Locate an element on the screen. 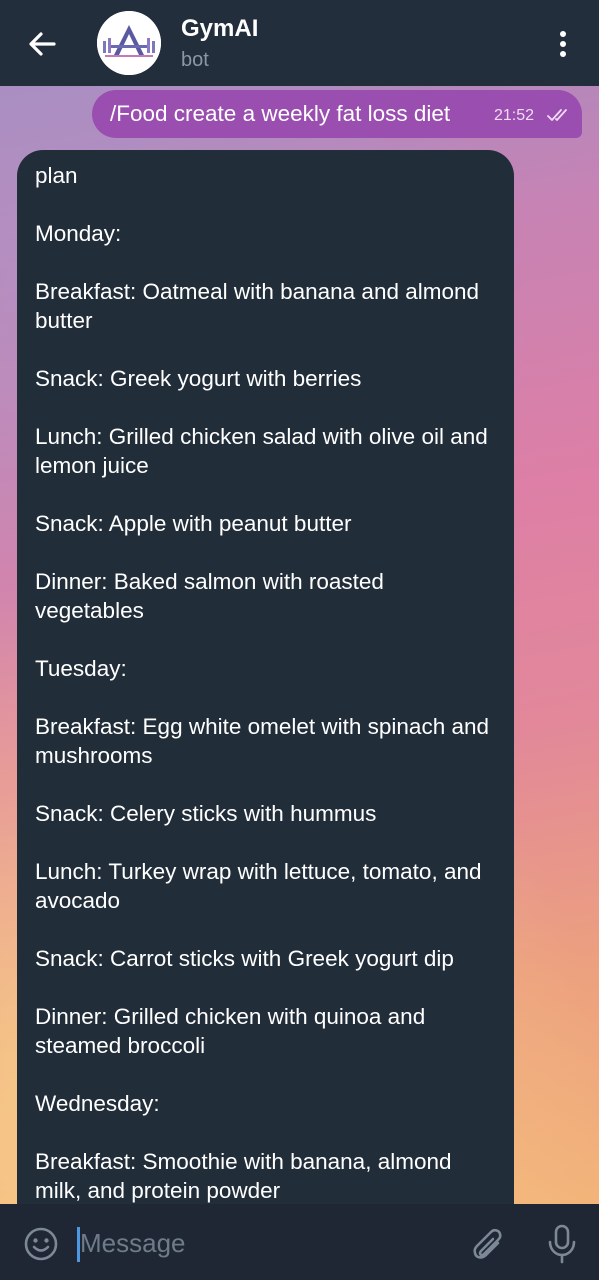 The image size is (599, 1280). message-composer is located at coordinates (299, 1242).